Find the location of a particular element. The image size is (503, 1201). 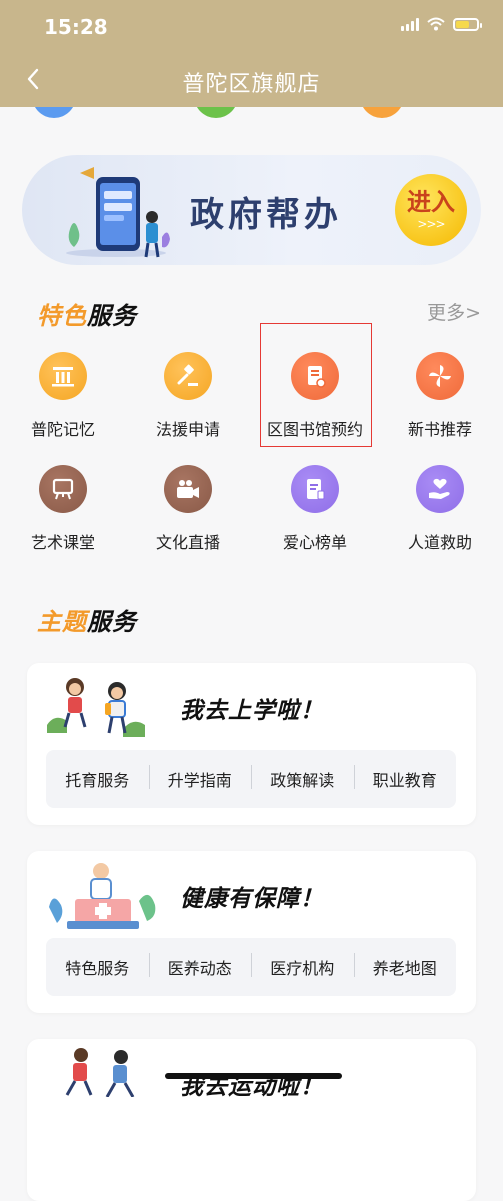

service-art-class: 艺术课堂 is located at coordinates (63, 509).